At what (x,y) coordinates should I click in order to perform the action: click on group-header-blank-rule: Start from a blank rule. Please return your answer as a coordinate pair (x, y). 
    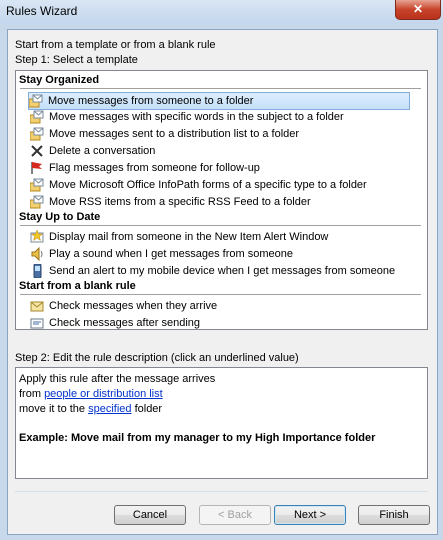
    Looking at the image, I should click on (77, 286).